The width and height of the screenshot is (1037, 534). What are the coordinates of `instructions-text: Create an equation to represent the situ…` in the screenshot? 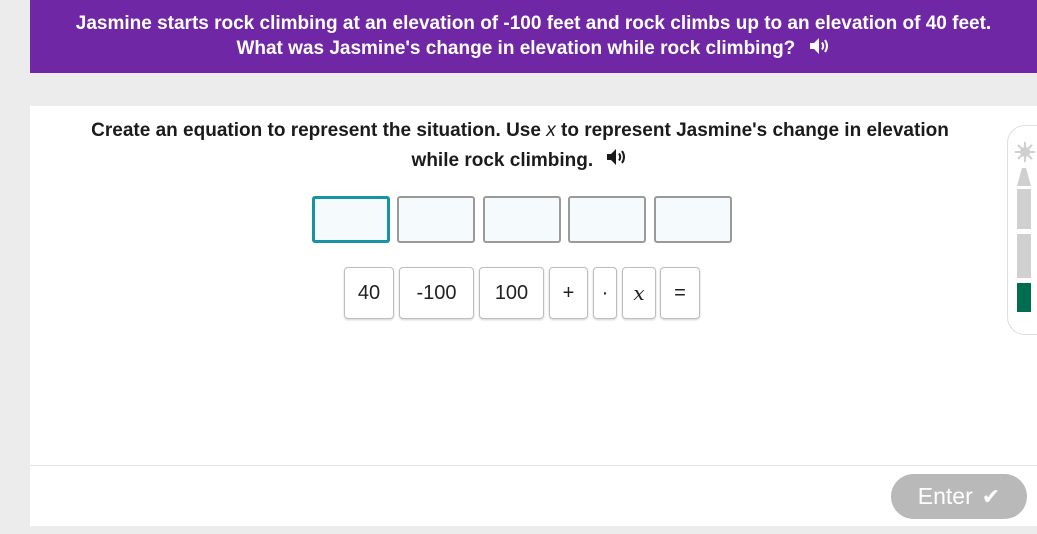 It's located at (520, 146).